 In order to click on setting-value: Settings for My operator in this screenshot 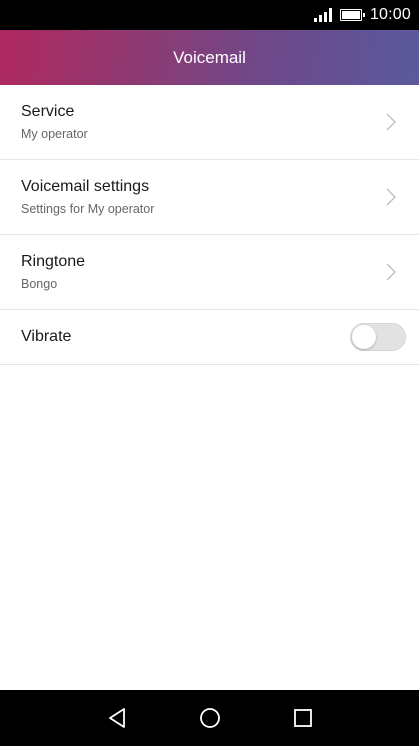, I will do `click(88, 209)`.